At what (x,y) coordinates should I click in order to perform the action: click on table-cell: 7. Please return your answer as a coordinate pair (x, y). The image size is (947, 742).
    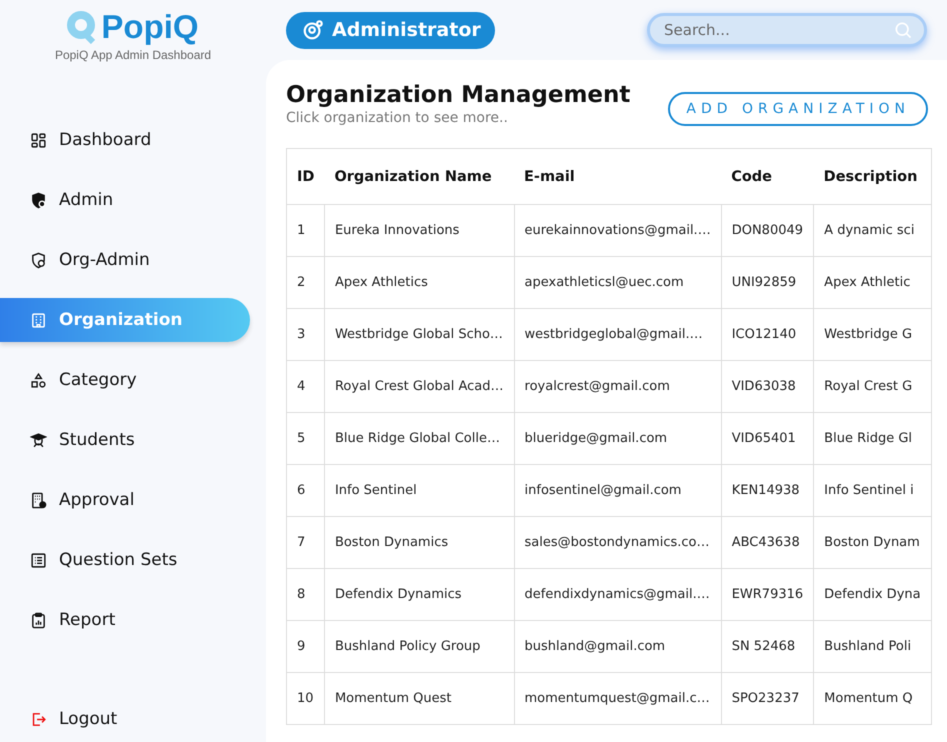
    Looking at the image, I should click on (305, 542).